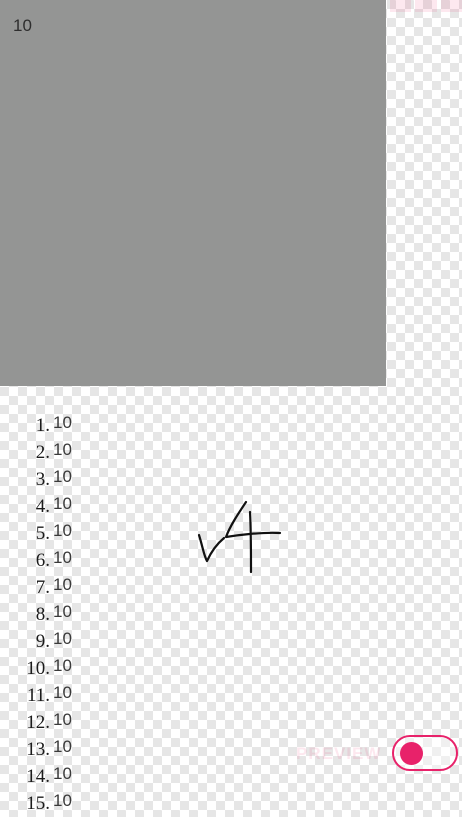  I want to click on list-item: 13. 10, so click(49, 748).